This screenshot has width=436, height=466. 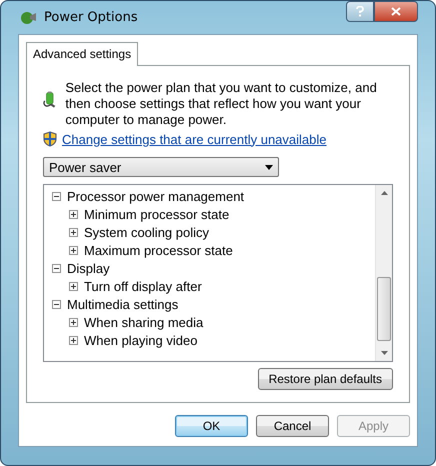 What do you see at coordinates (161, 167) in the screenshot?
I see `plan-dropdown: Power saver` at bounding box center [161, 167].